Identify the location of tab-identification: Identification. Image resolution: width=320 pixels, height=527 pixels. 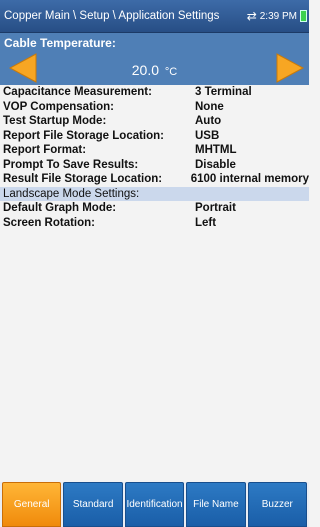
(154, 504).